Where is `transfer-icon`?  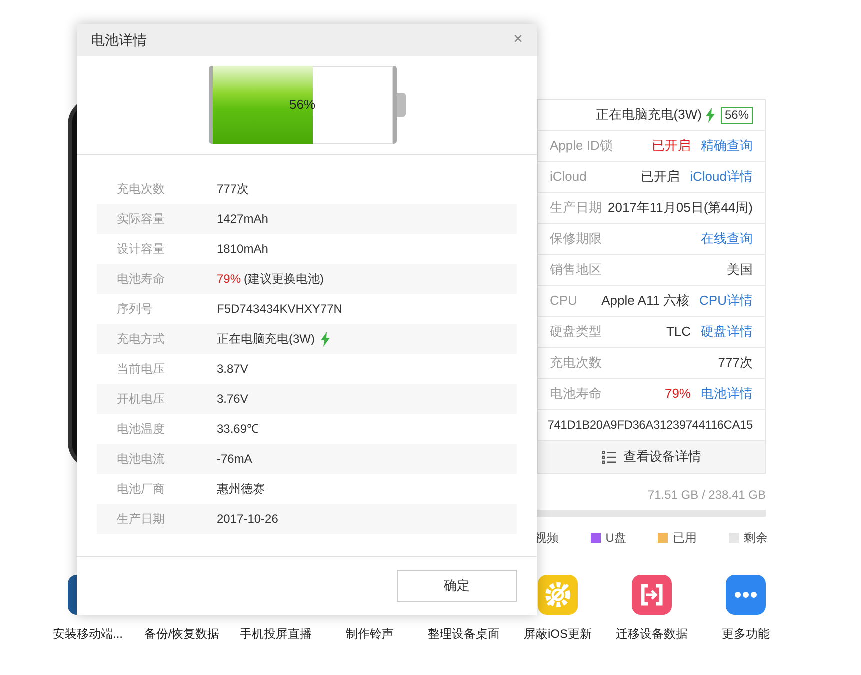 transfer-icon is located at coordinates (652, 595).